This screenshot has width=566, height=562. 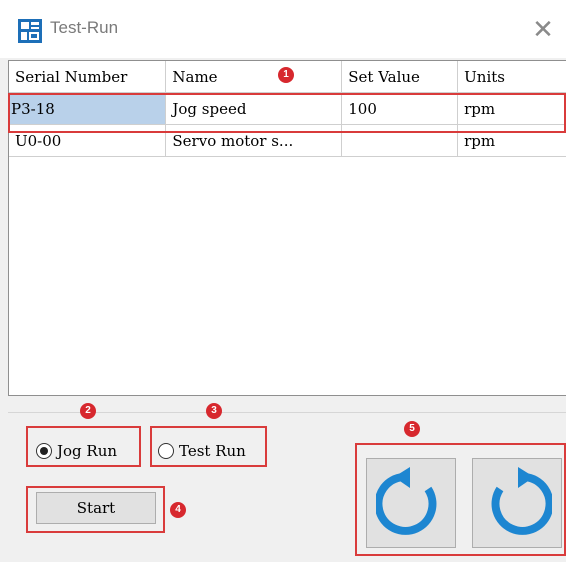 I want to click on title-bar: Test-Run ✕, so click(x=283, y=29).